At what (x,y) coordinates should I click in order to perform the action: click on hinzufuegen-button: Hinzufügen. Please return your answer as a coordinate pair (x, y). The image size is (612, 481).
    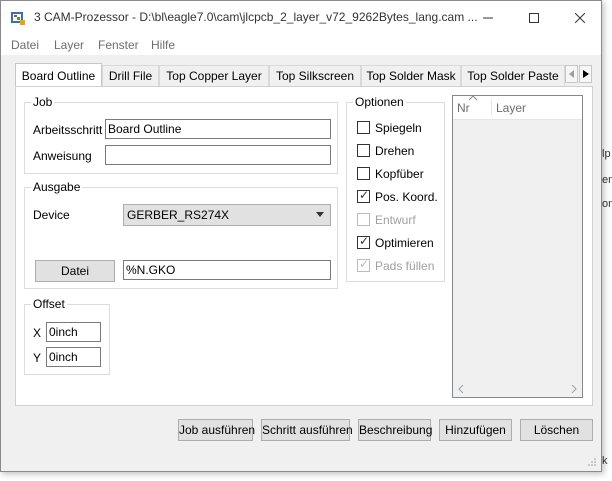
    Looking at the image, I should click on (475, 430).